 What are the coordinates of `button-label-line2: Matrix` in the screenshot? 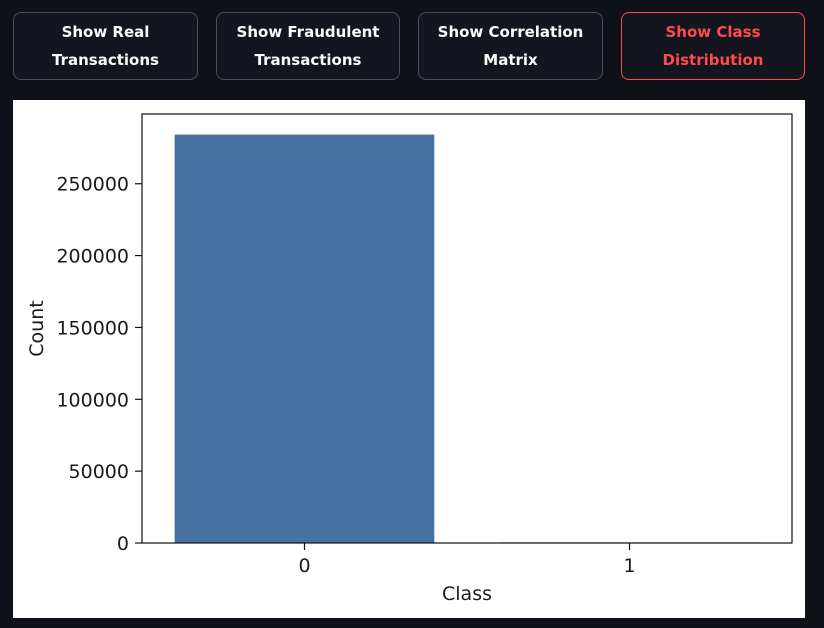 It's located at (510, 60).